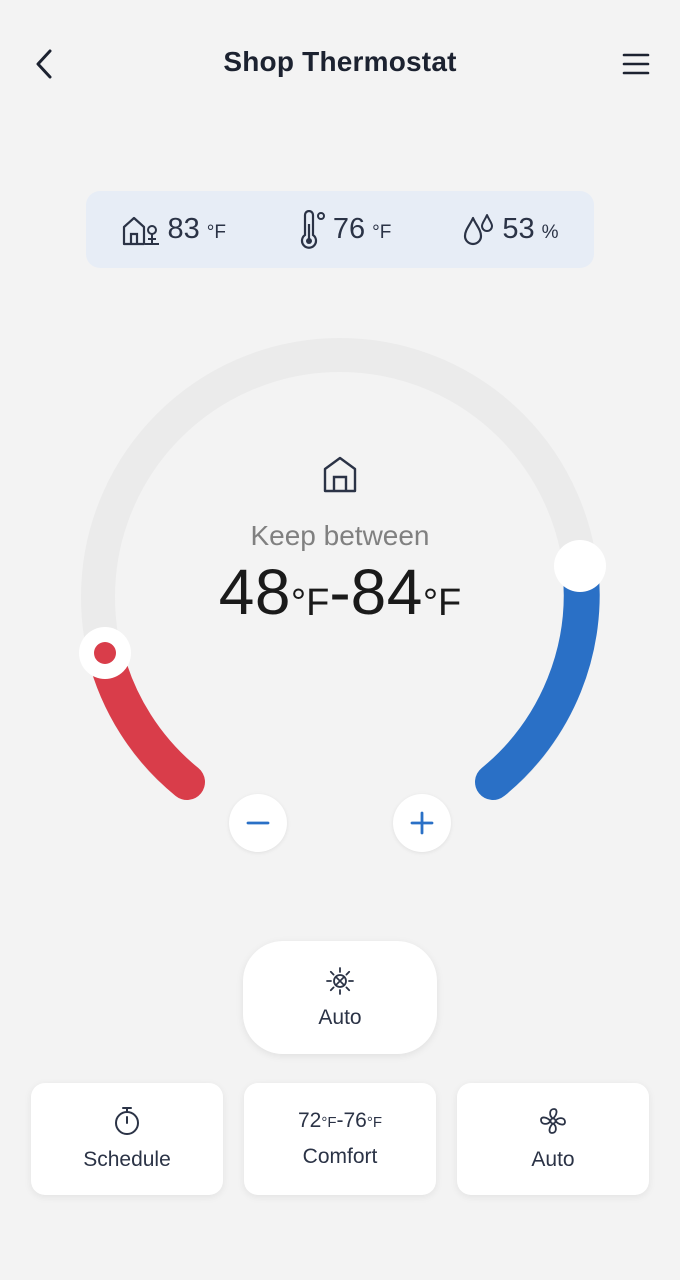 The height and width of the screenshot is (1280, 680). I want to click on schedule-label: Schedule, so click(127, 1159).